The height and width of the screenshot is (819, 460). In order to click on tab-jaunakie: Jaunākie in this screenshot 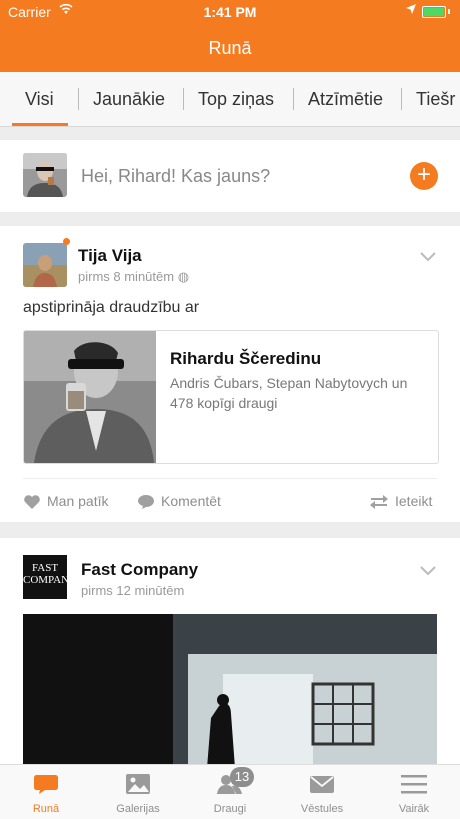, I will do `click(129, 99)`.